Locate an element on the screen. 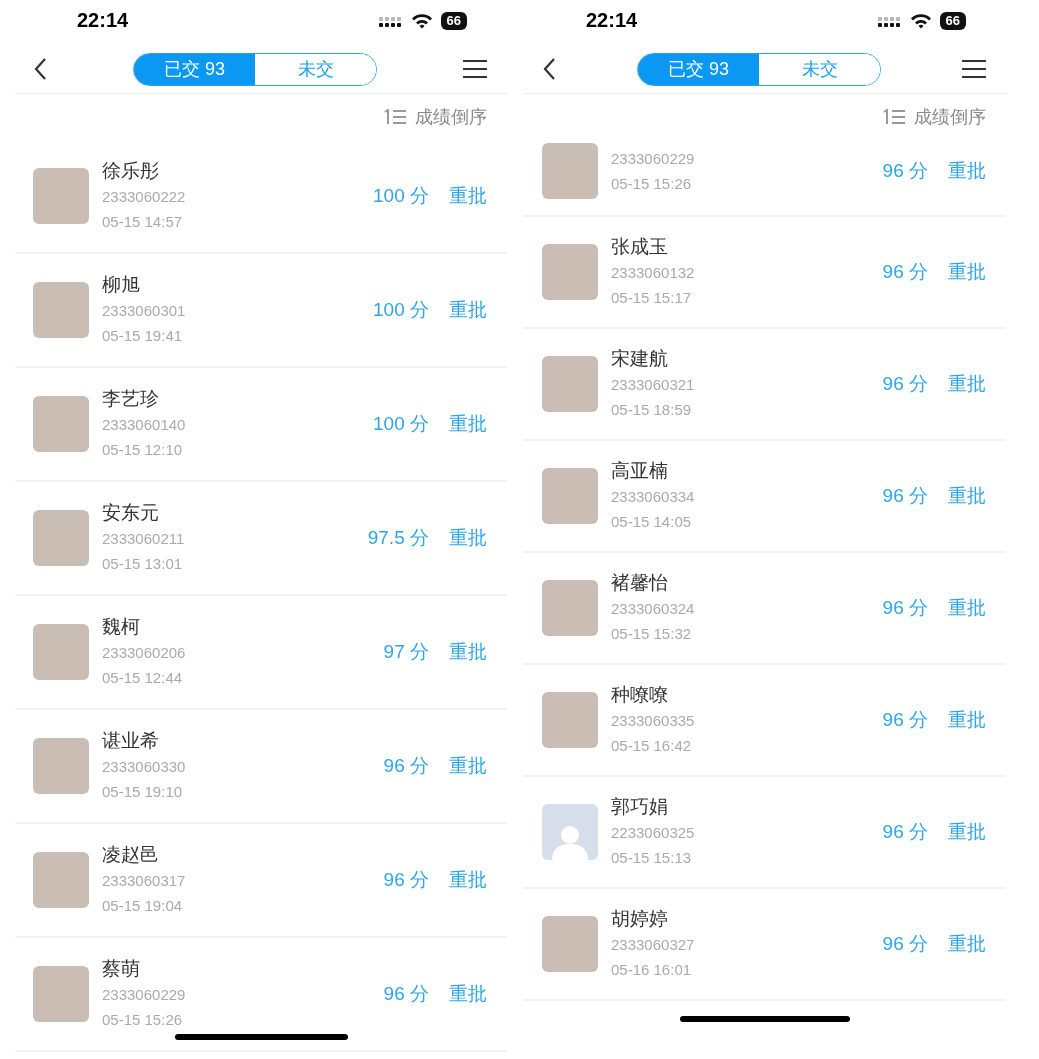 The image size is (1039, 1059). student-id: 2333060317 is located at coordinates (144, 881).